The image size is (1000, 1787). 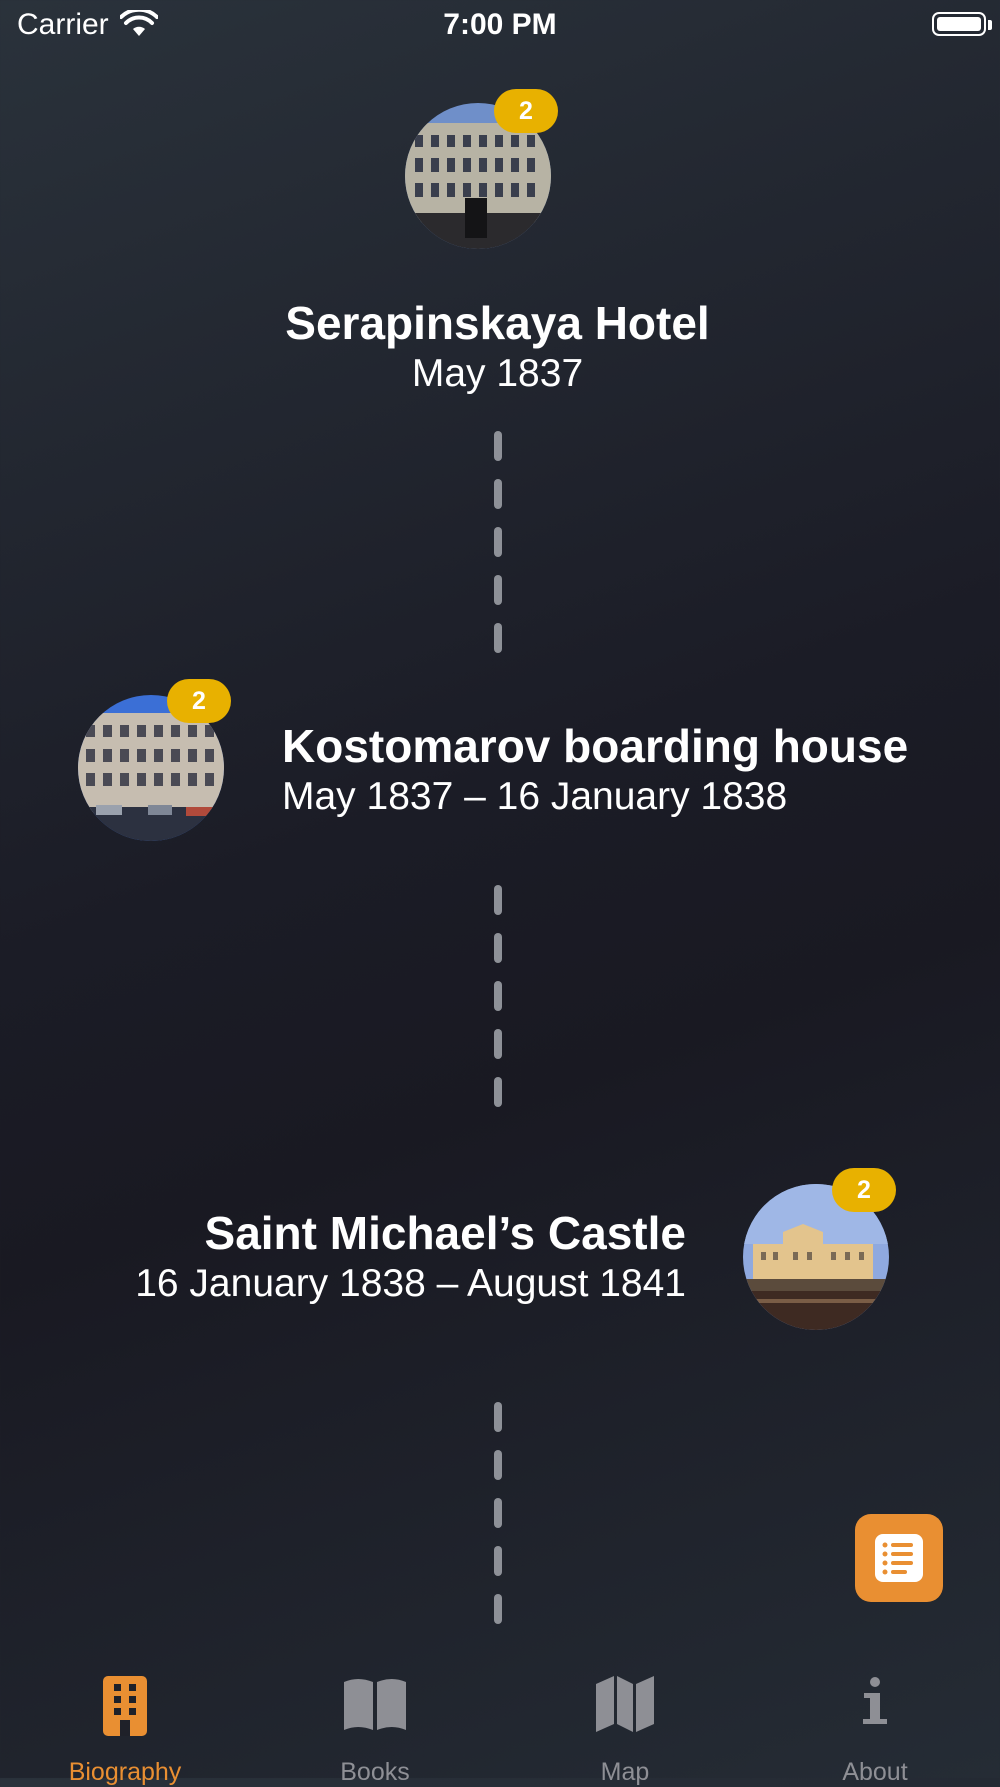 What do you see at coordinates (625, 1772) in the screenshot?
I see `tab-label: Map` at bounding box center [625, 1772].